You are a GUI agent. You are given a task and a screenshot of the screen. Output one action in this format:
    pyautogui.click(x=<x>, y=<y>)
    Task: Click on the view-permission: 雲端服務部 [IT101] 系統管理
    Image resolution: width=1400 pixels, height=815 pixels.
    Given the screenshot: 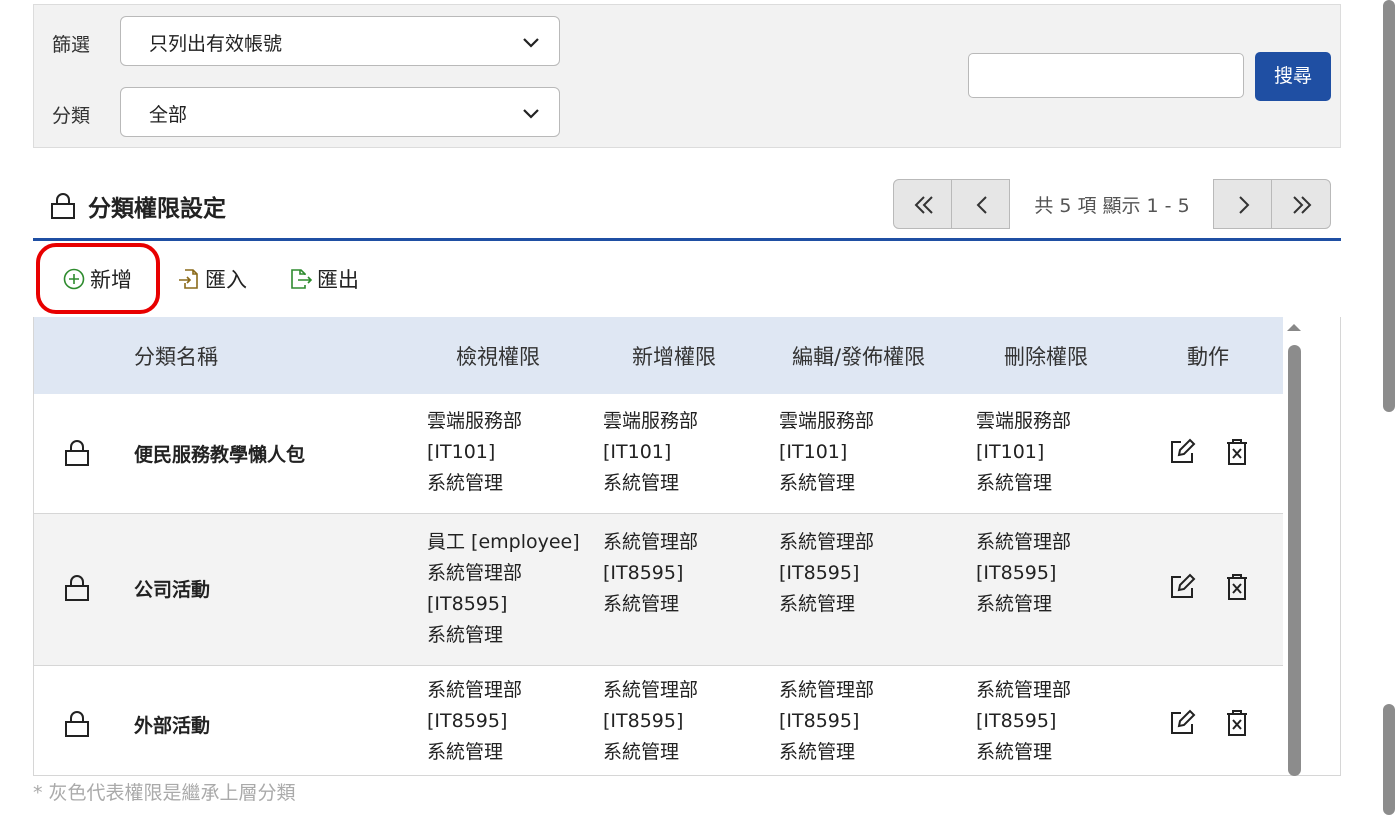 What is the action you would take?
    pyautogui.click(x=475, y=452)
    